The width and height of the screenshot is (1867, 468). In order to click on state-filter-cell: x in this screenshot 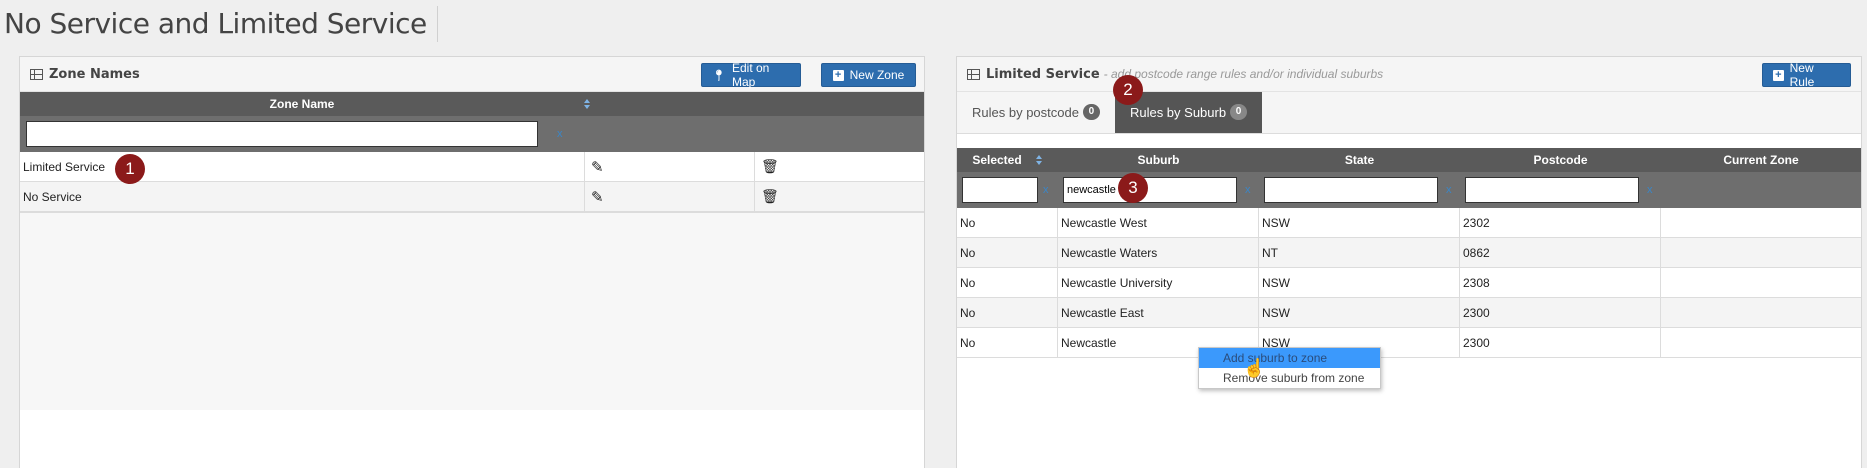, I will do `click(1359, 190)`.